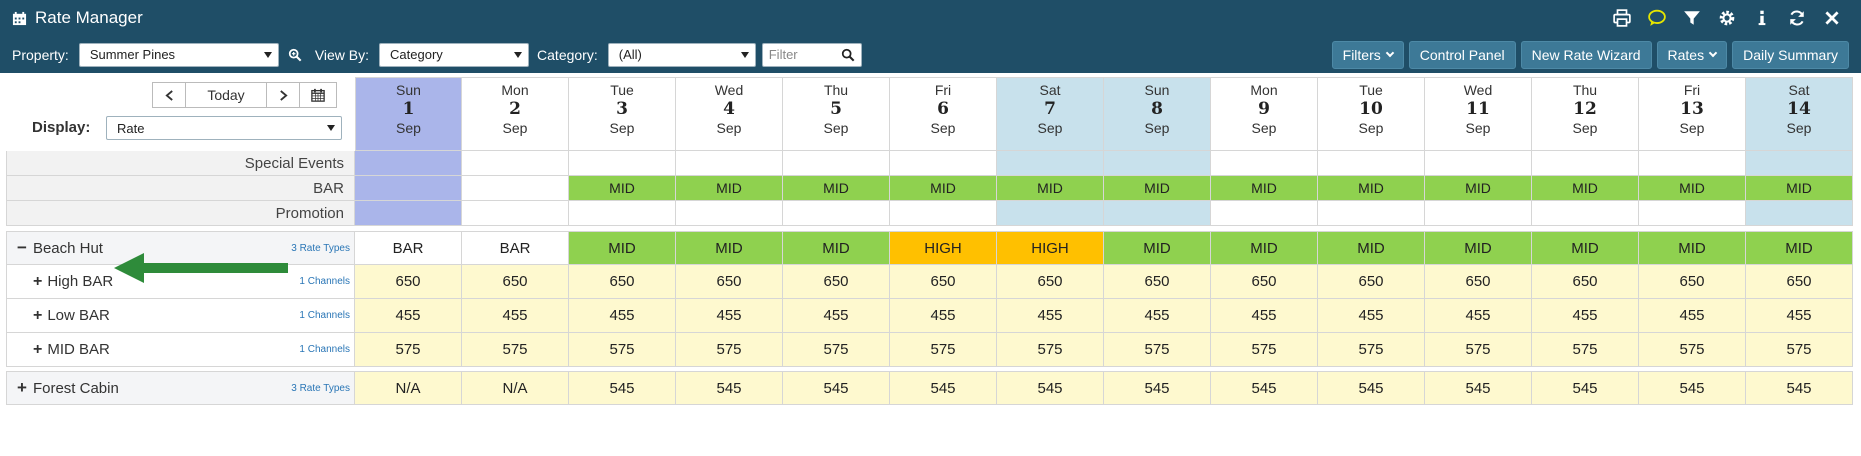 The image size is (1861, 456). I want to click on day-header: Tue 3 Sep, so click(622, 114).